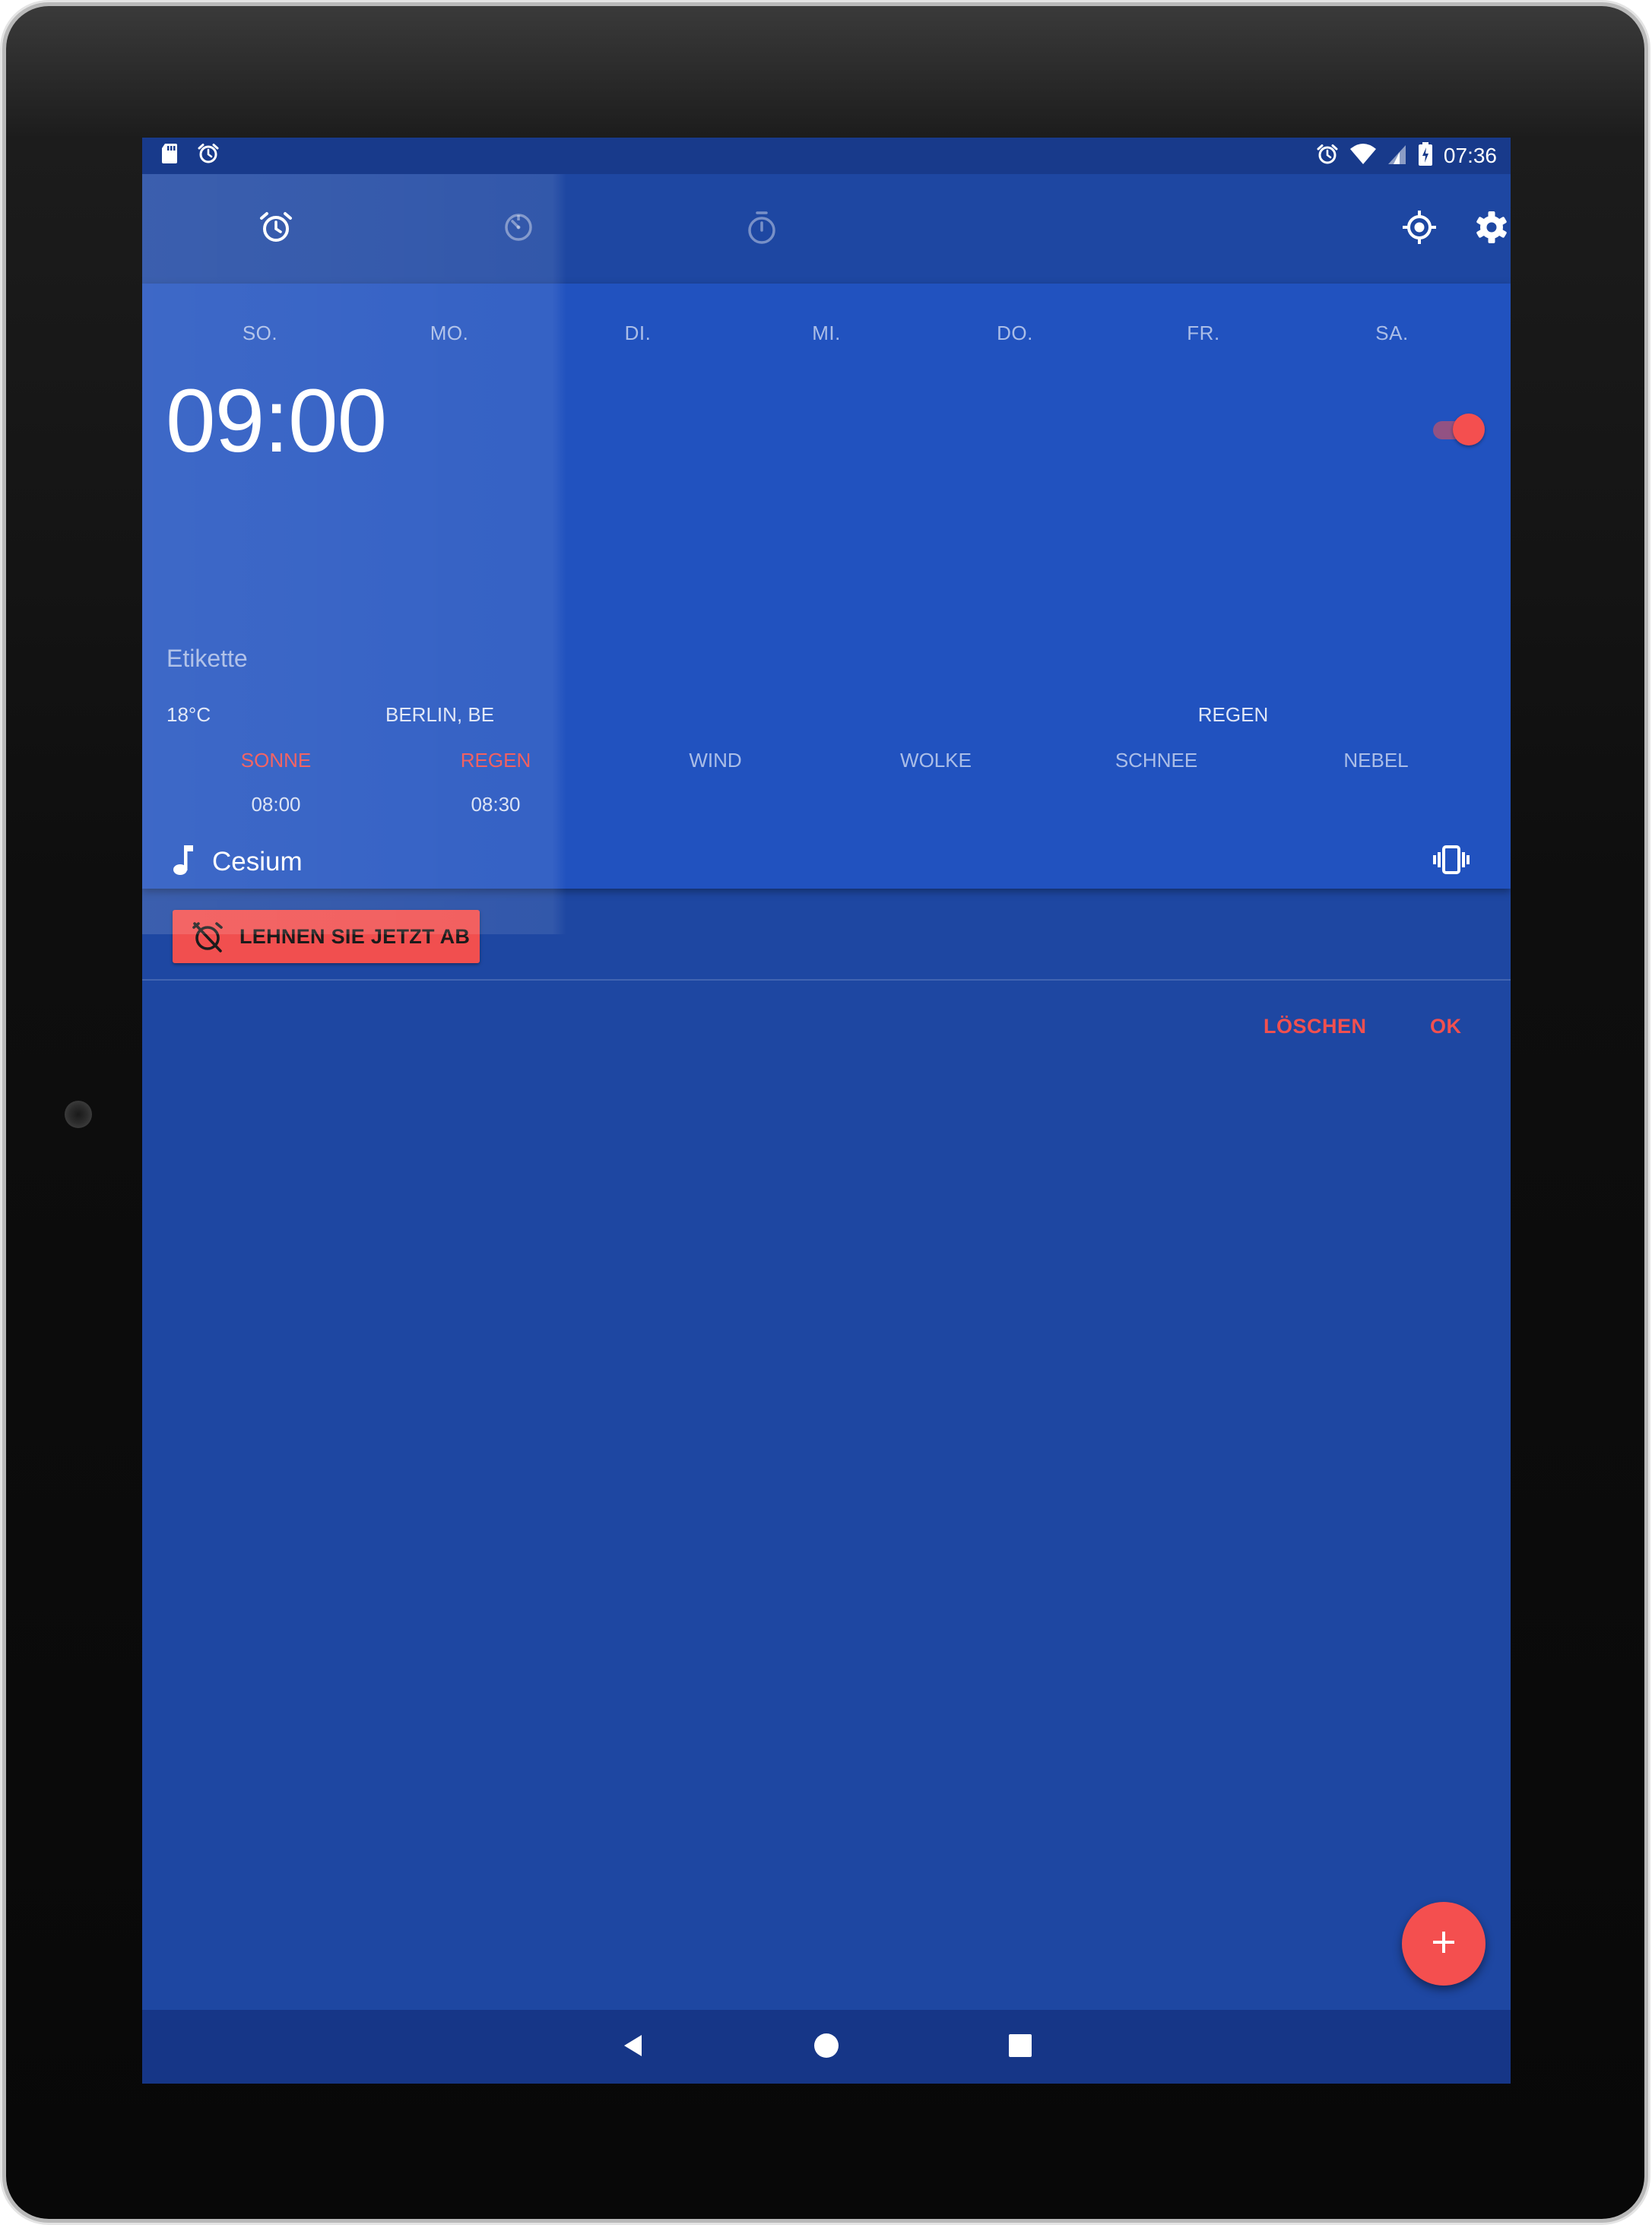 This screenshot has width=1652, height=2225. Describe the element at coordinates (1470, 155) in the screenshot. I see `status-time: 07:36` at that location.